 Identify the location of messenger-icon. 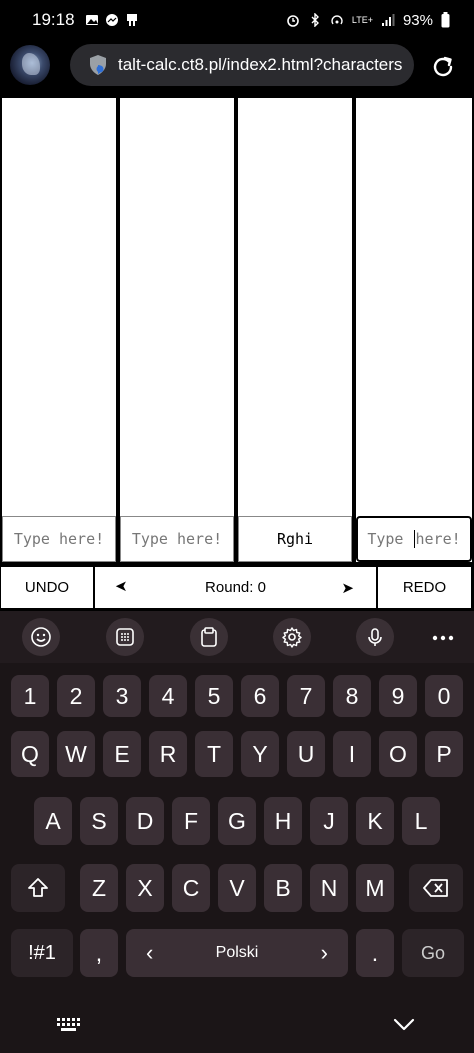
(111, 20).